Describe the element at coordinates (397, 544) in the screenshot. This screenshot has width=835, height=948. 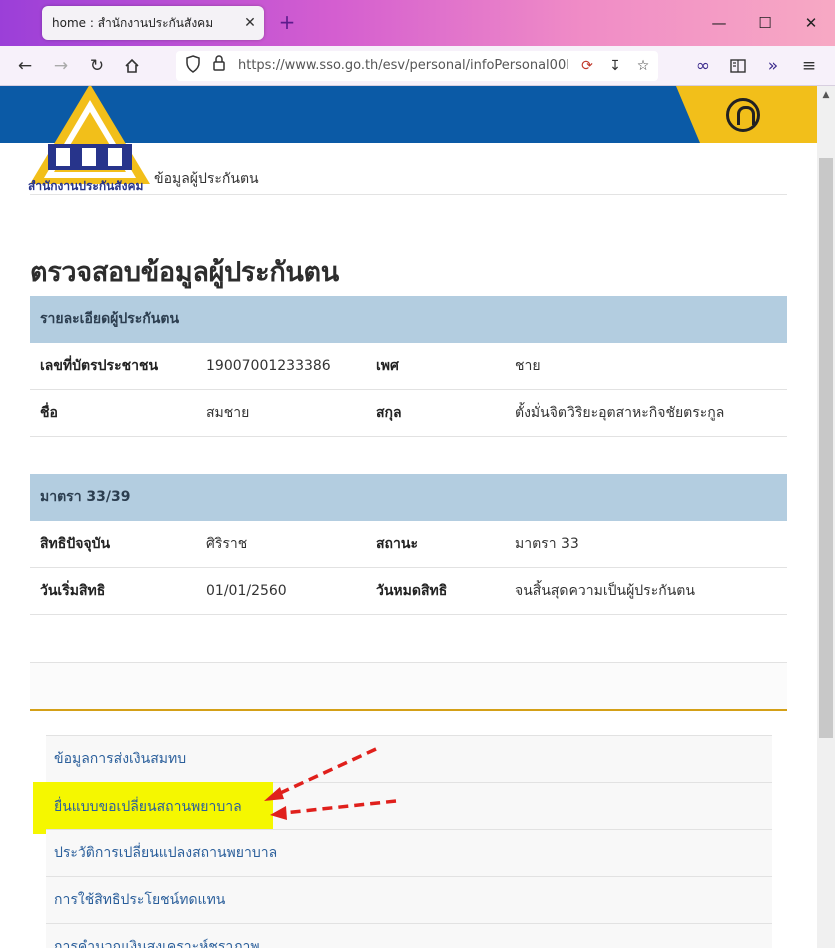
I see `status-label: สถานะ` at that location.